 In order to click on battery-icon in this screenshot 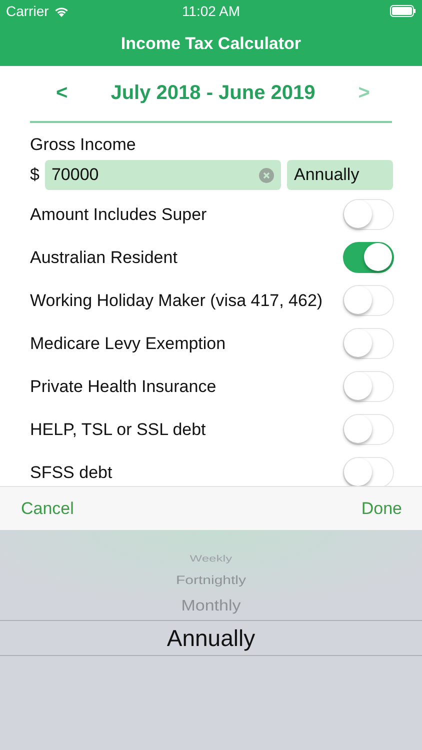, I will do `click(403, 11)`.